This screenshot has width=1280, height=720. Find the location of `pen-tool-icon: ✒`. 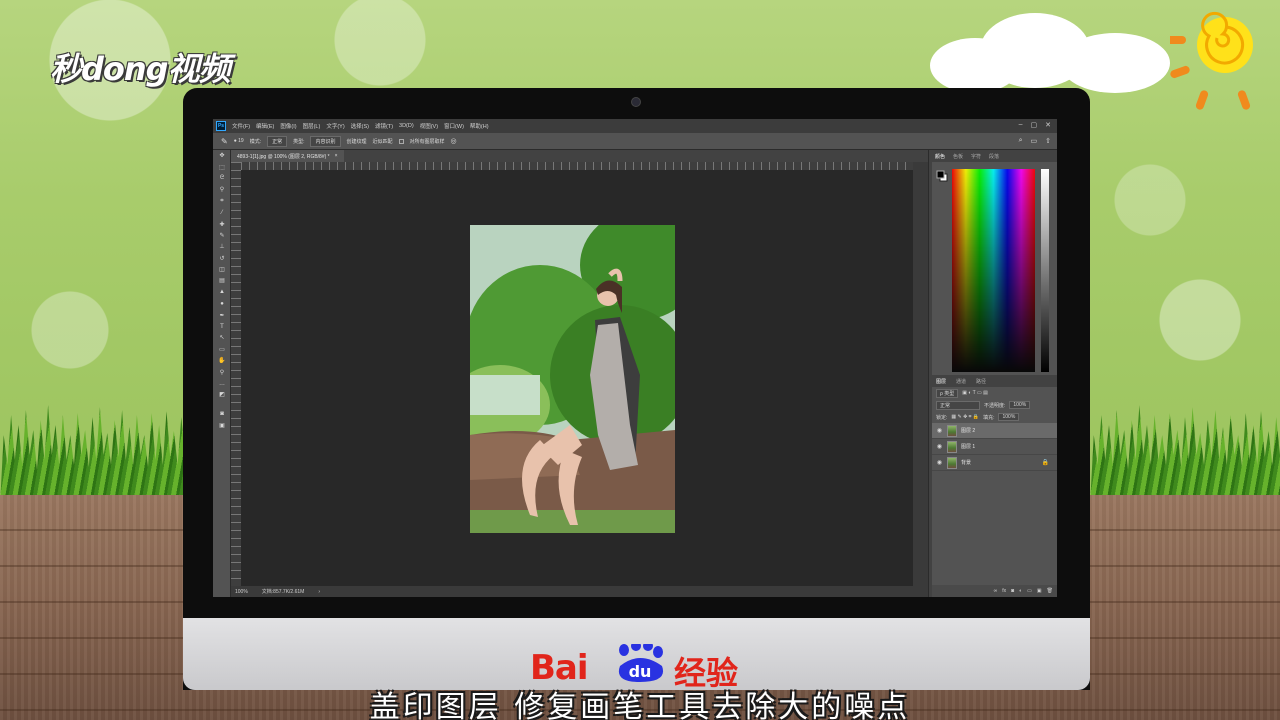

pen-tool-icon: ✒ is located at coordinates (222, 314).